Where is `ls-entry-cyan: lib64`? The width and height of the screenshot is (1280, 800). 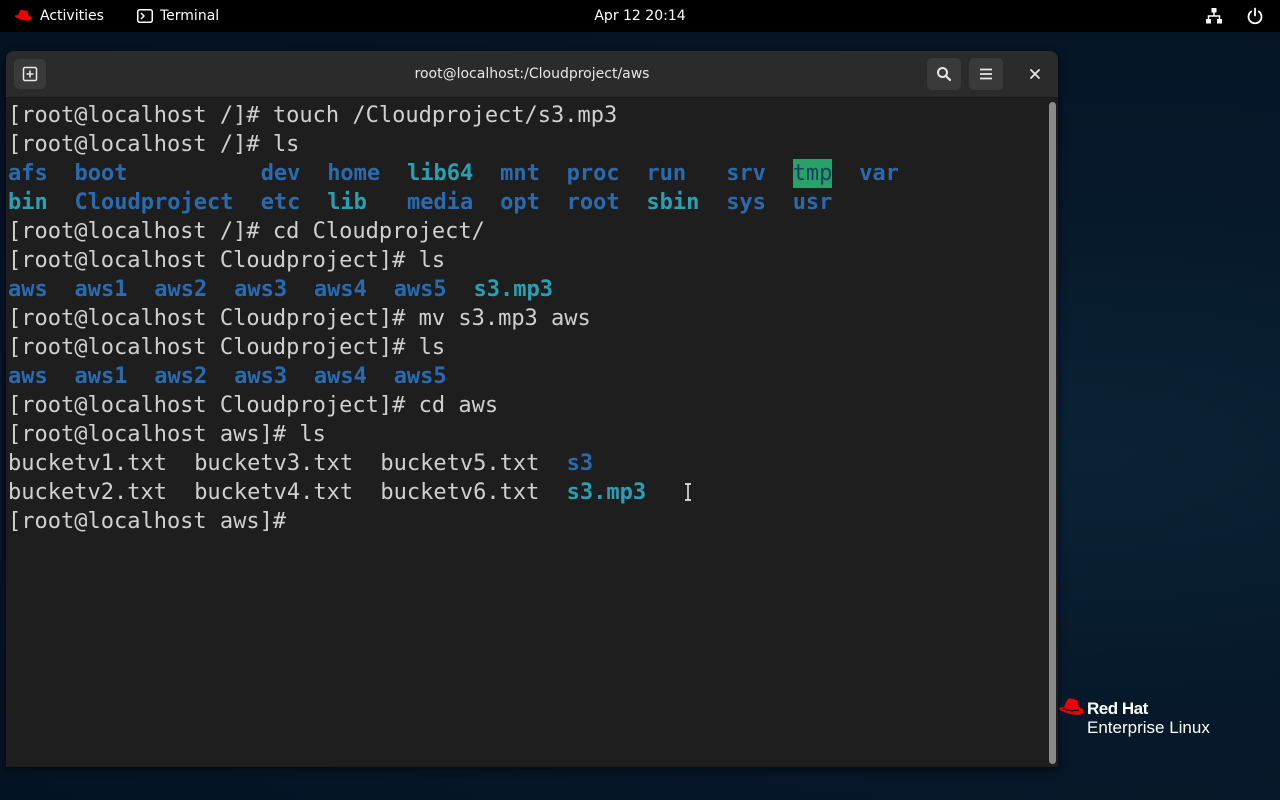
ls-entry-cyan: lib64 is located at coordinates (440, 173).